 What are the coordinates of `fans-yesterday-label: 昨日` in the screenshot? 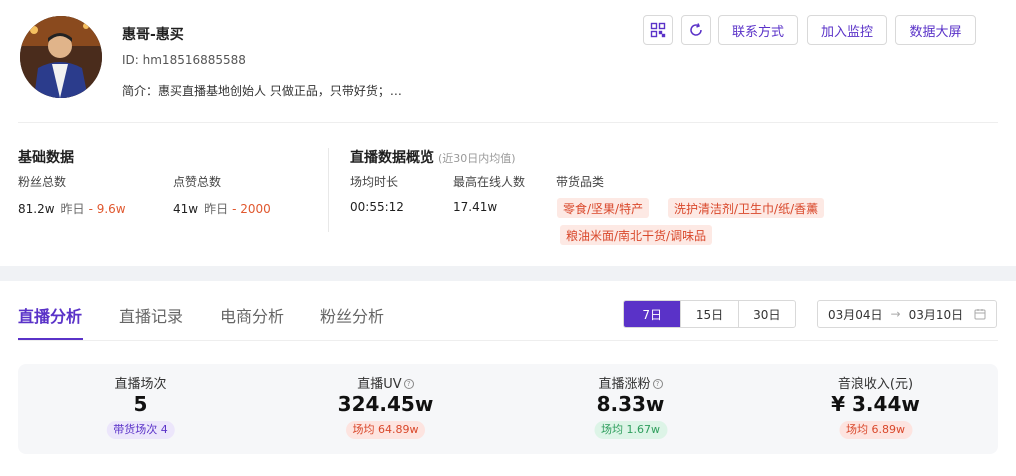 It's located at (72, 209).